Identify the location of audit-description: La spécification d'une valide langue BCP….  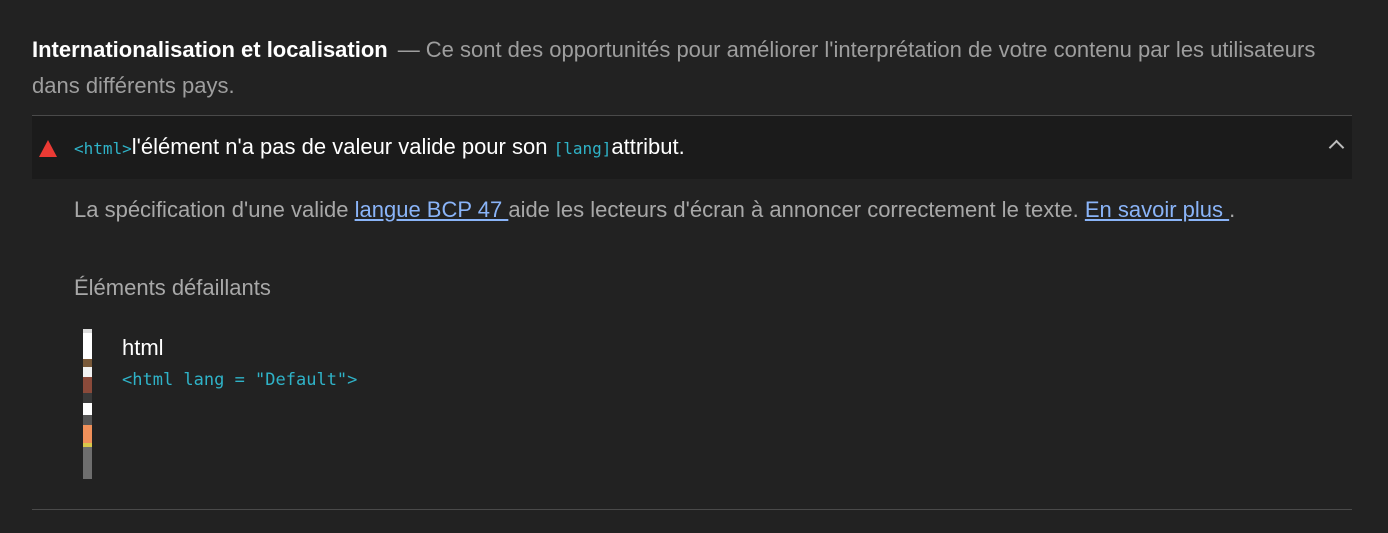
(654, 210).